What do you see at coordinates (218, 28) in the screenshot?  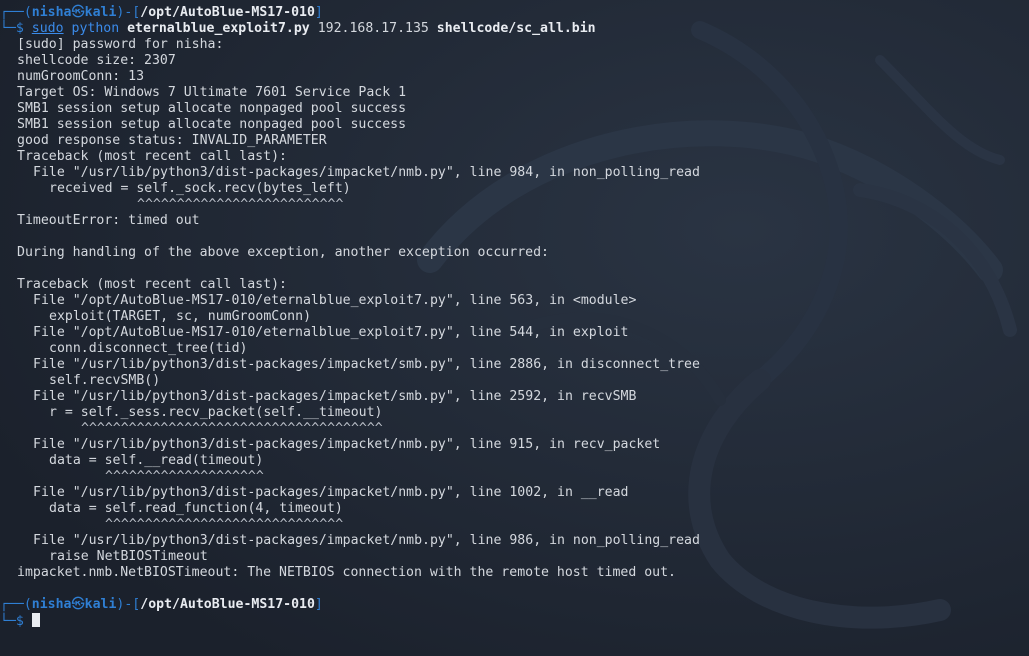 I see `cmd-script: eternalblue_exploit7.py` at bounding box center [218, 28].